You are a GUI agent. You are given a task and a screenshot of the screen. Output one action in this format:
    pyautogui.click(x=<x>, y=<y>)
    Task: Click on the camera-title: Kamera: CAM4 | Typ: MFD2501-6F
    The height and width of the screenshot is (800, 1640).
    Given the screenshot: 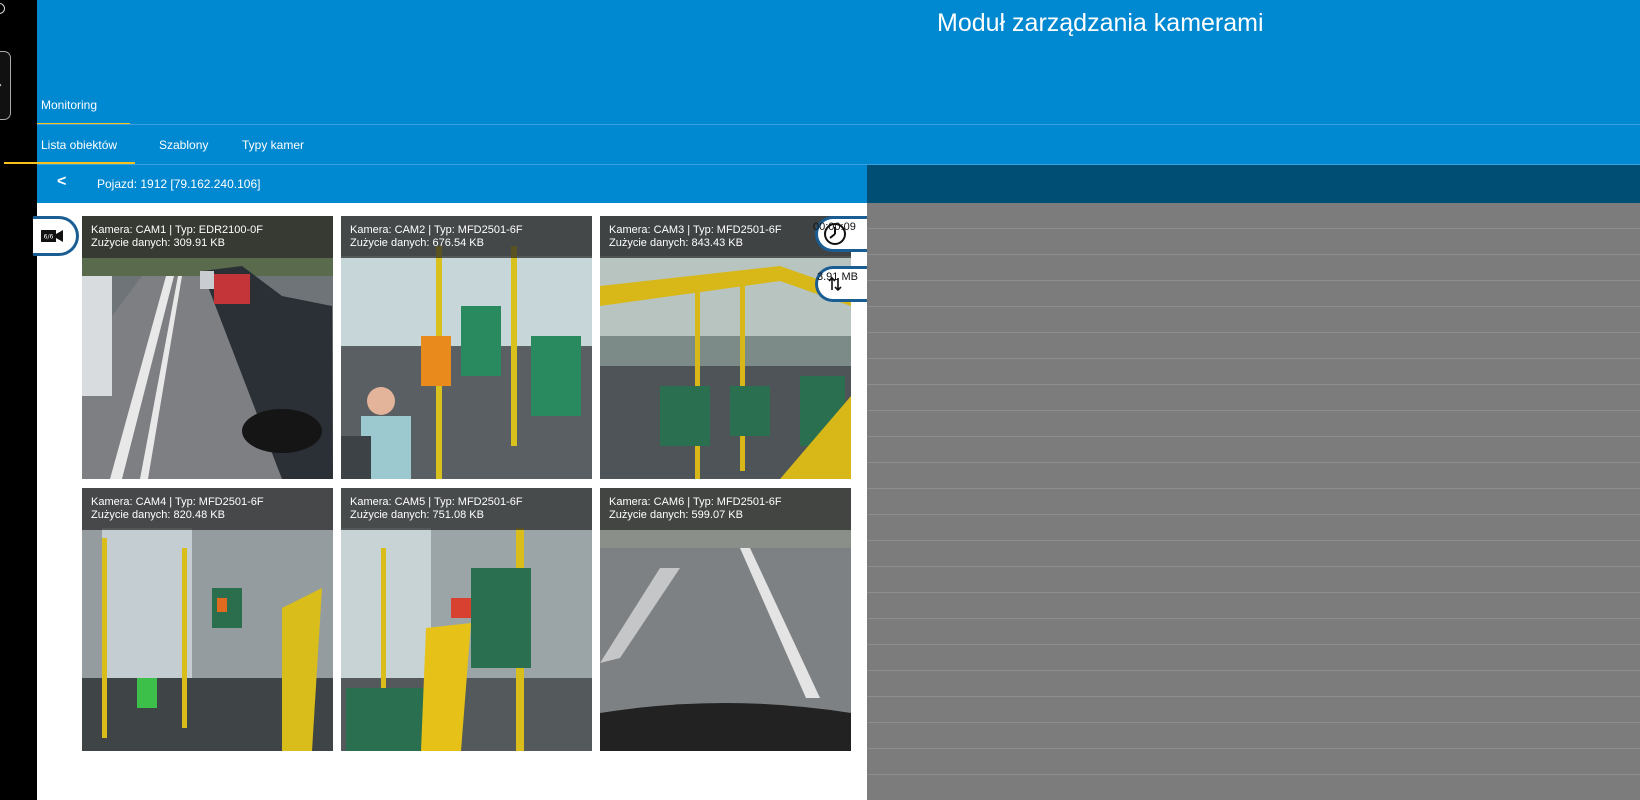 What is the action you would take?
    pyautogui.click(x=177, y=502)
    